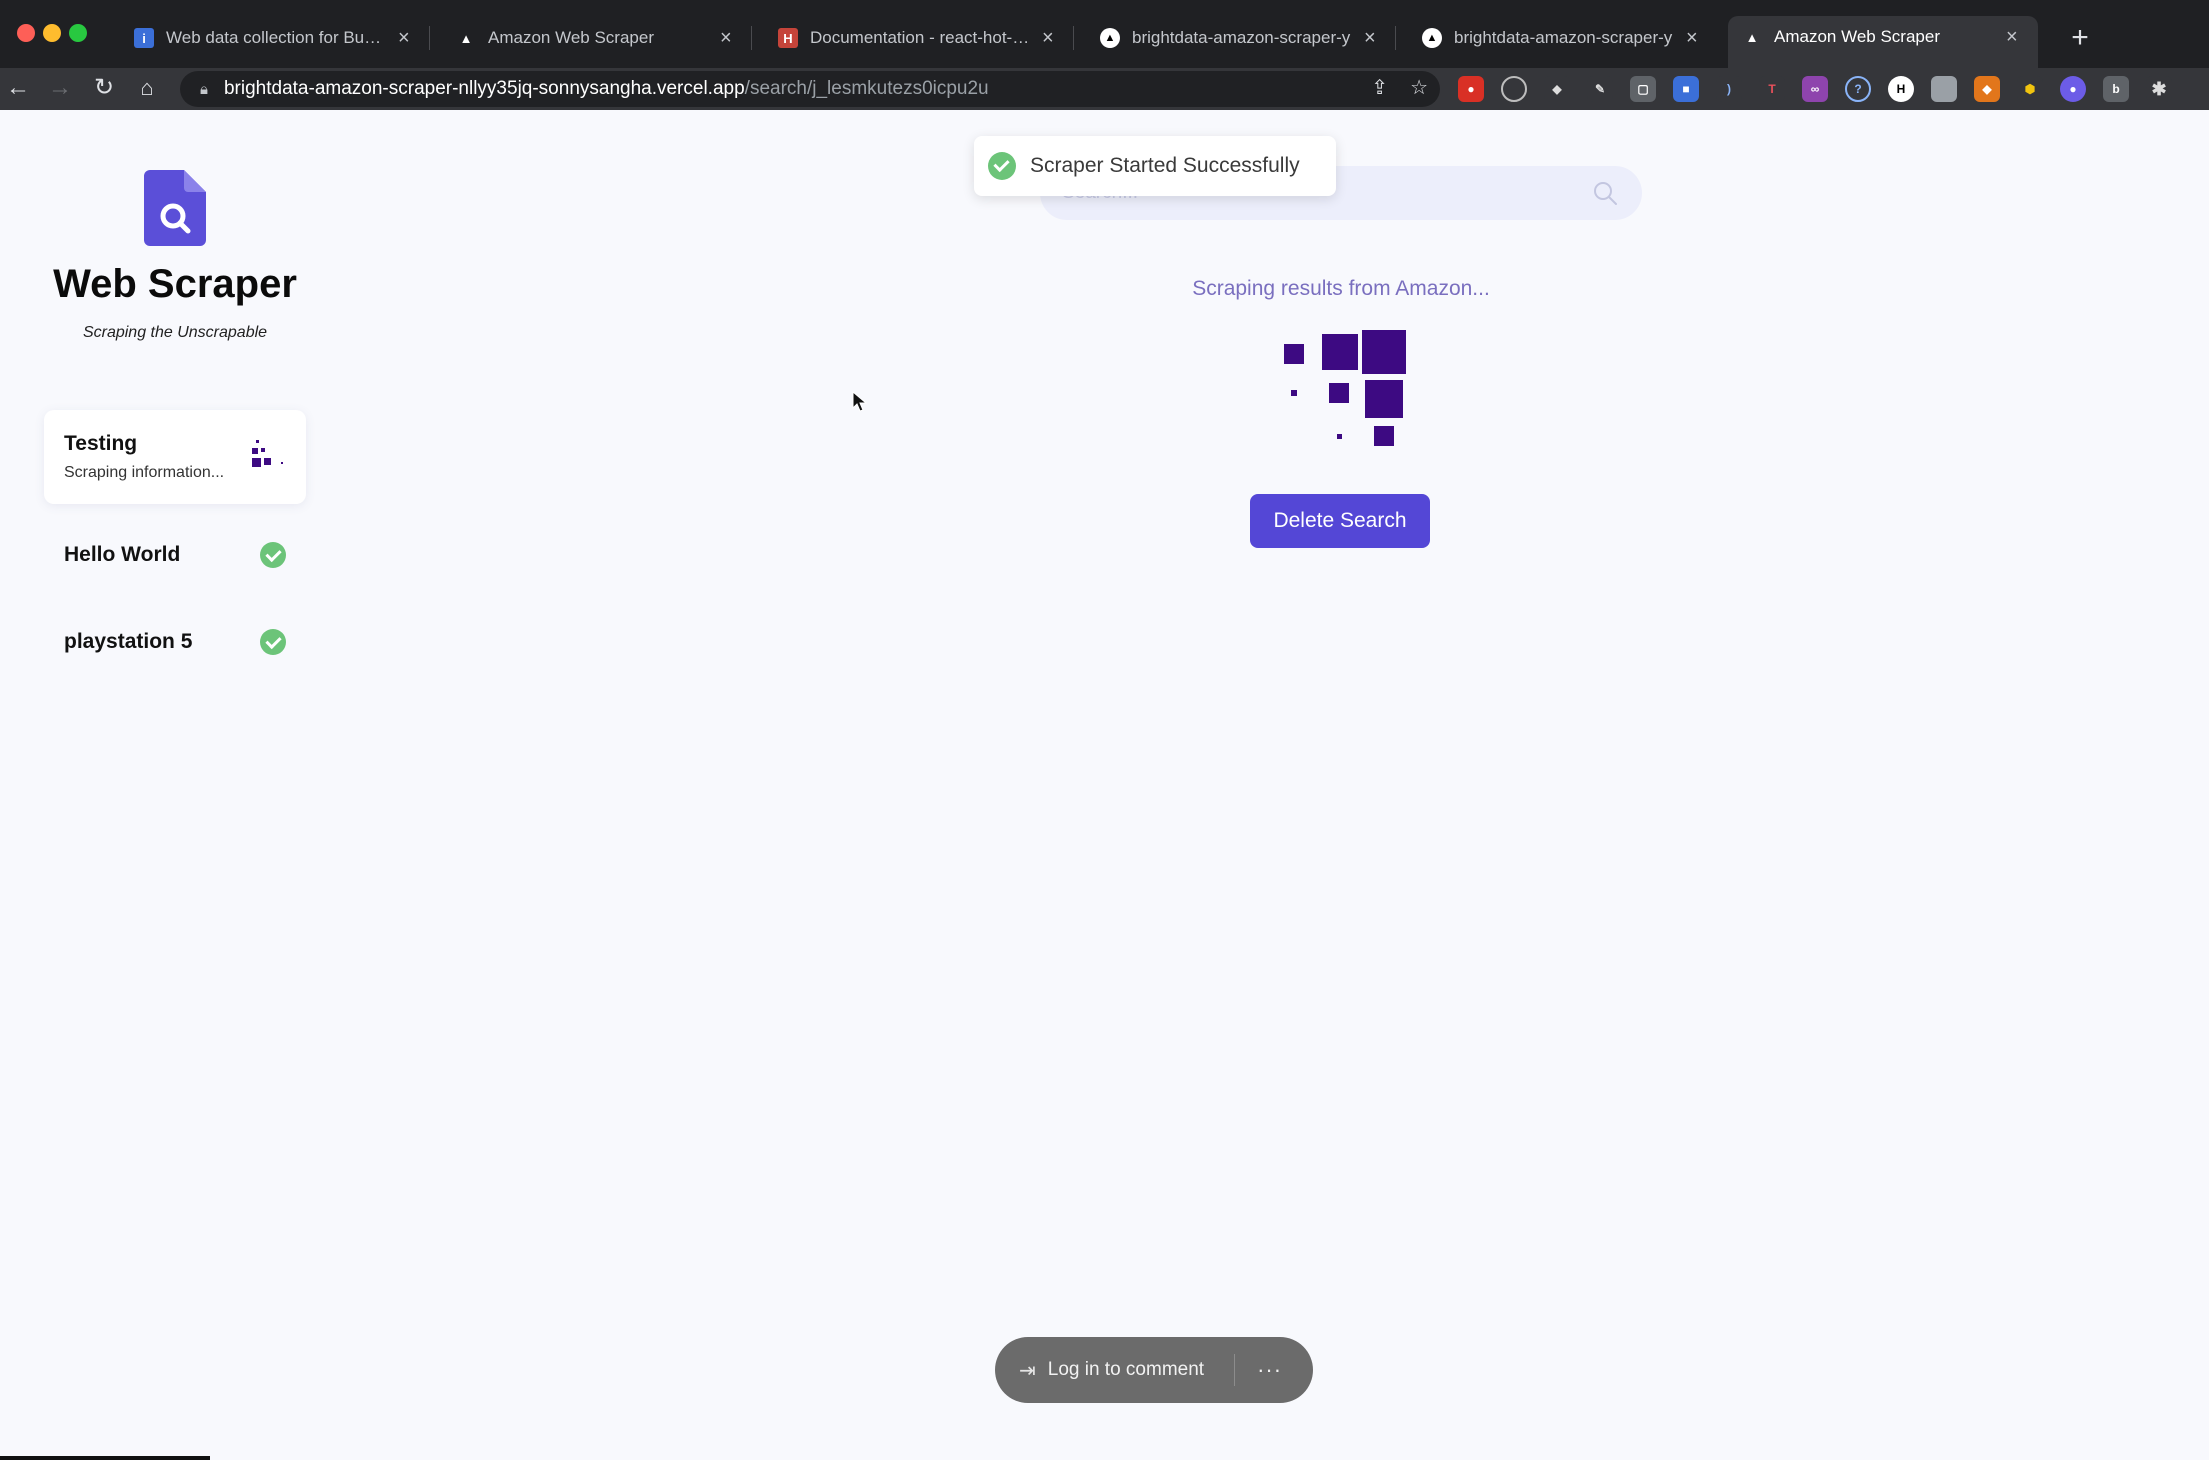 The height and width of the screenshot is (1460, 2209). What do you see at coordinates (2030, 89) in the screenshot?
I see `extension-icon: ⬢` at bounding box center [2030, 89].